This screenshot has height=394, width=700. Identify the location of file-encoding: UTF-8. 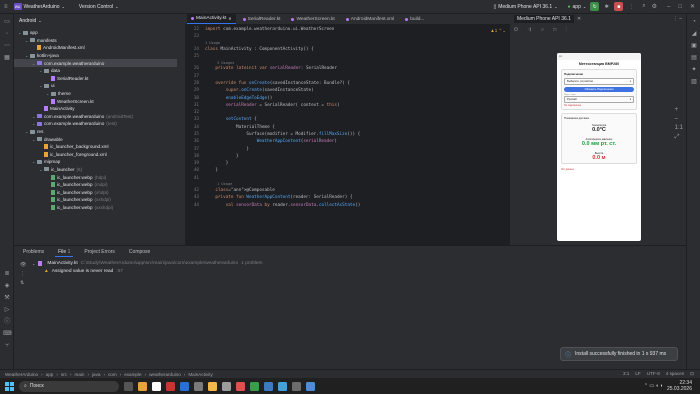
(653, 374).